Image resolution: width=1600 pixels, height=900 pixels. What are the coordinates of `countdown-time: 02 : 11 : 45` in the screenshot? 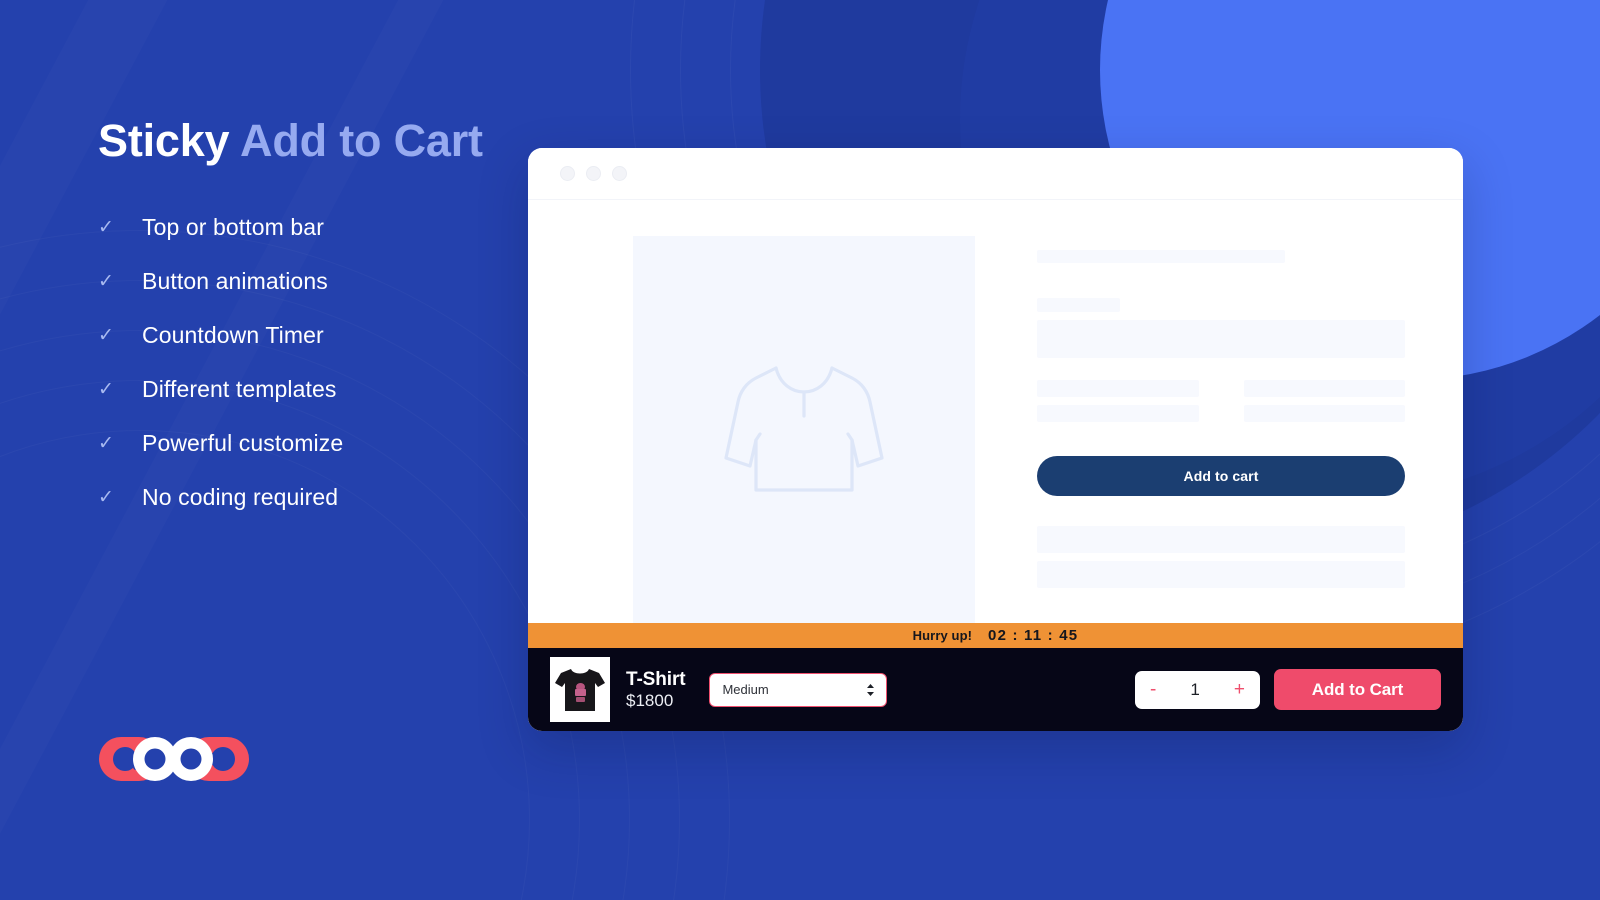 It's located at (1033, 635).